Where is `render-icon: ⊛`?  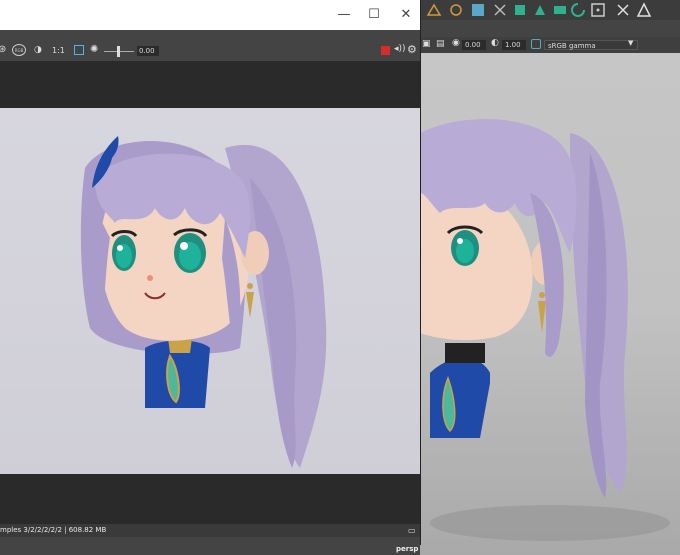 render-icon: ⊛ is located at coordinates (3, 49).